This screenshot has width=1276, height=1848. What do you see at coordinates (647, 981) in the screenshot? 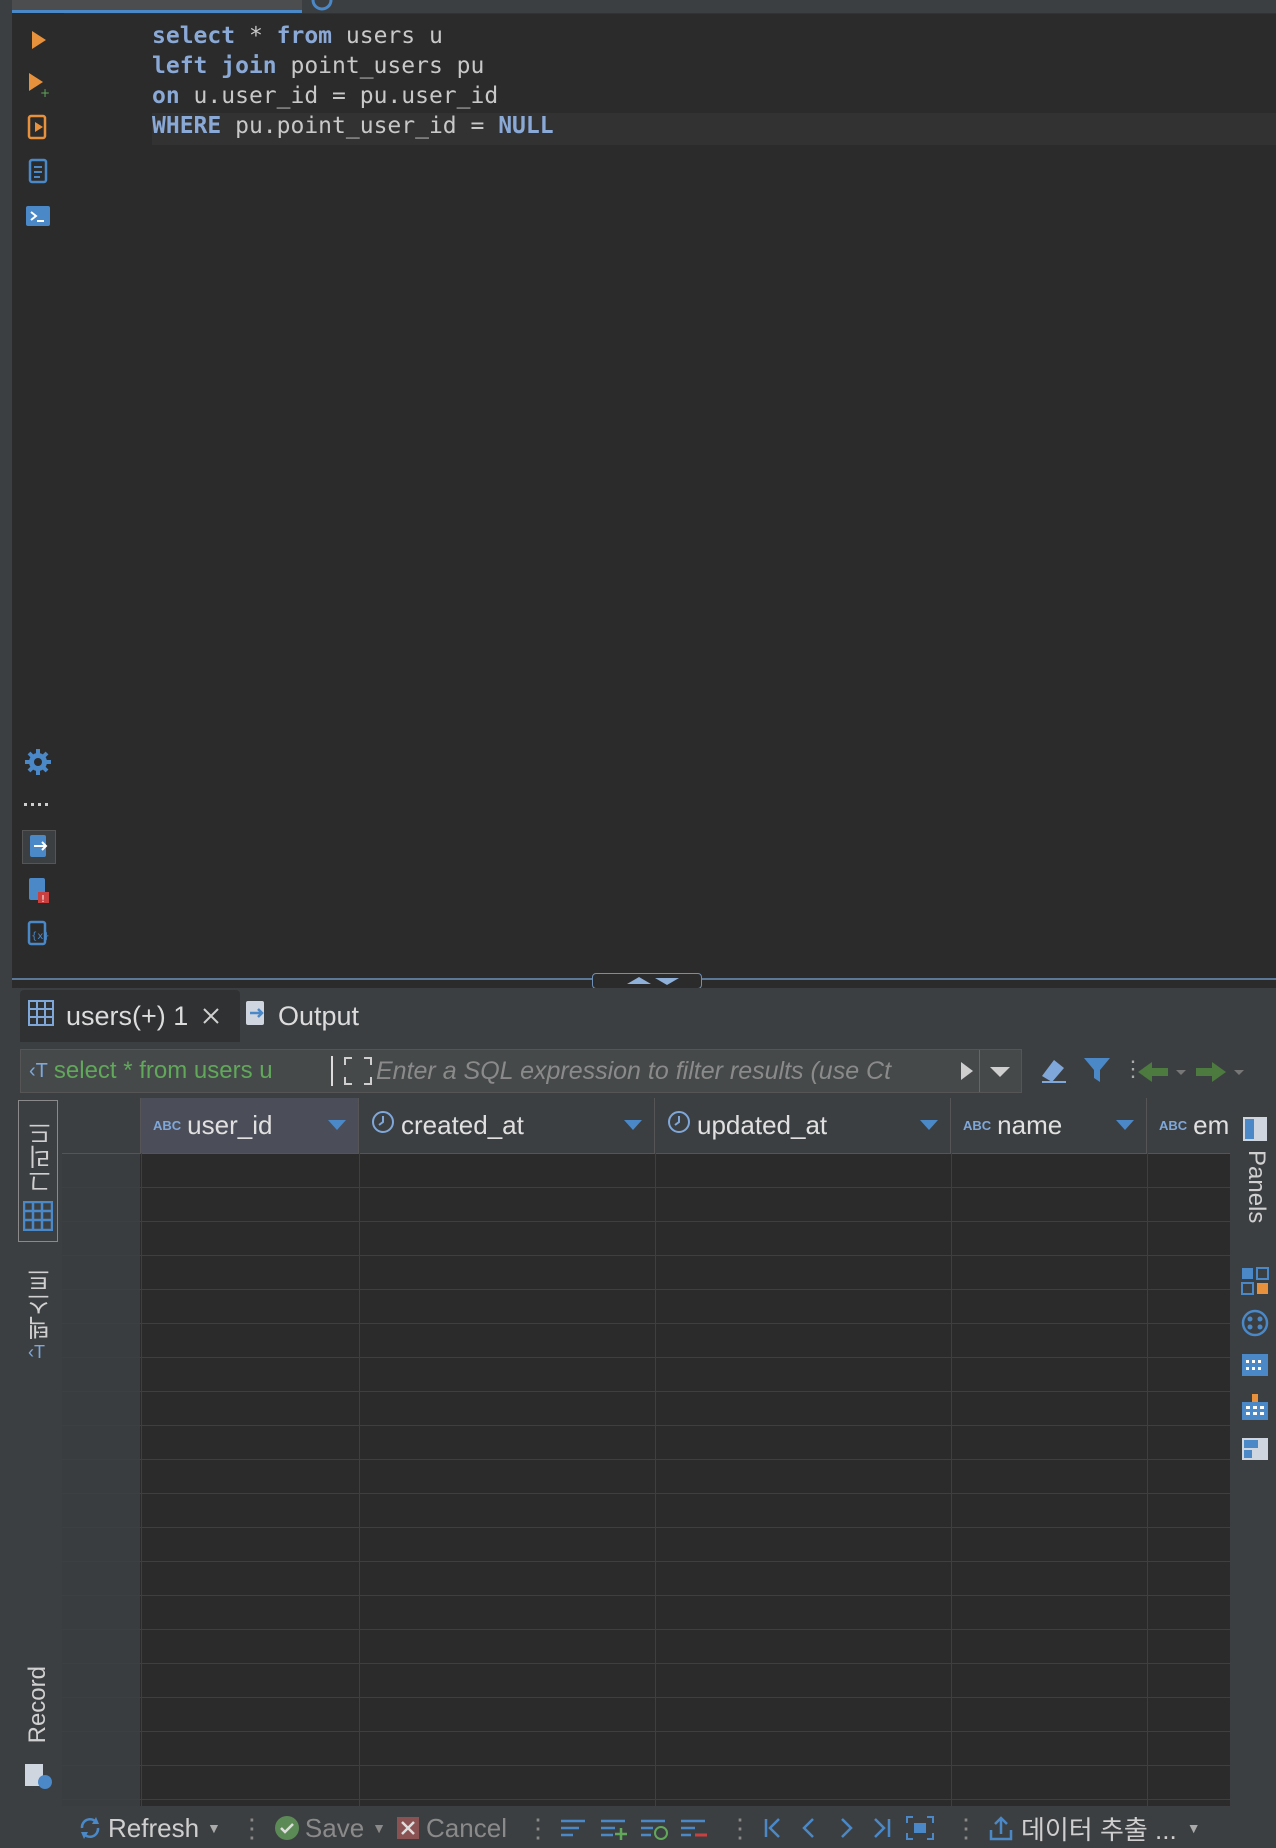
I see `splitter-toggle-handle` at bounding box center [647, 981].